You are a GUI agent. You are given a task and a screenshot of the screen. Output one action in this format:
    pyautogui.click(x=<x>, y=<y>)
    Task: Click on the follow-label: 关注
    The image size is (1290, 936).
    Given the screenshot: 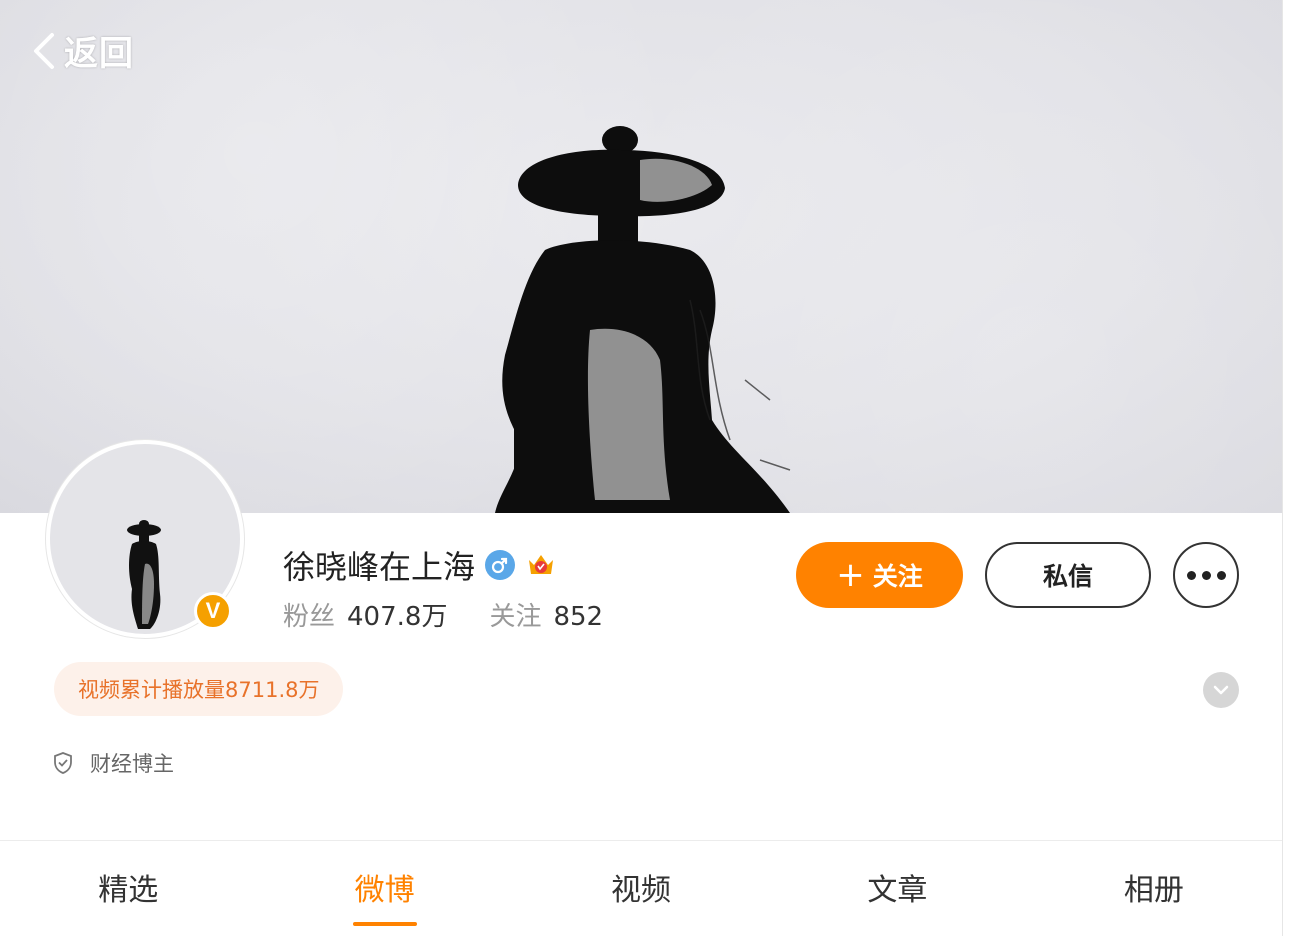 What is the action you would take?
    pyautogui.click(x=897, y=576)
    